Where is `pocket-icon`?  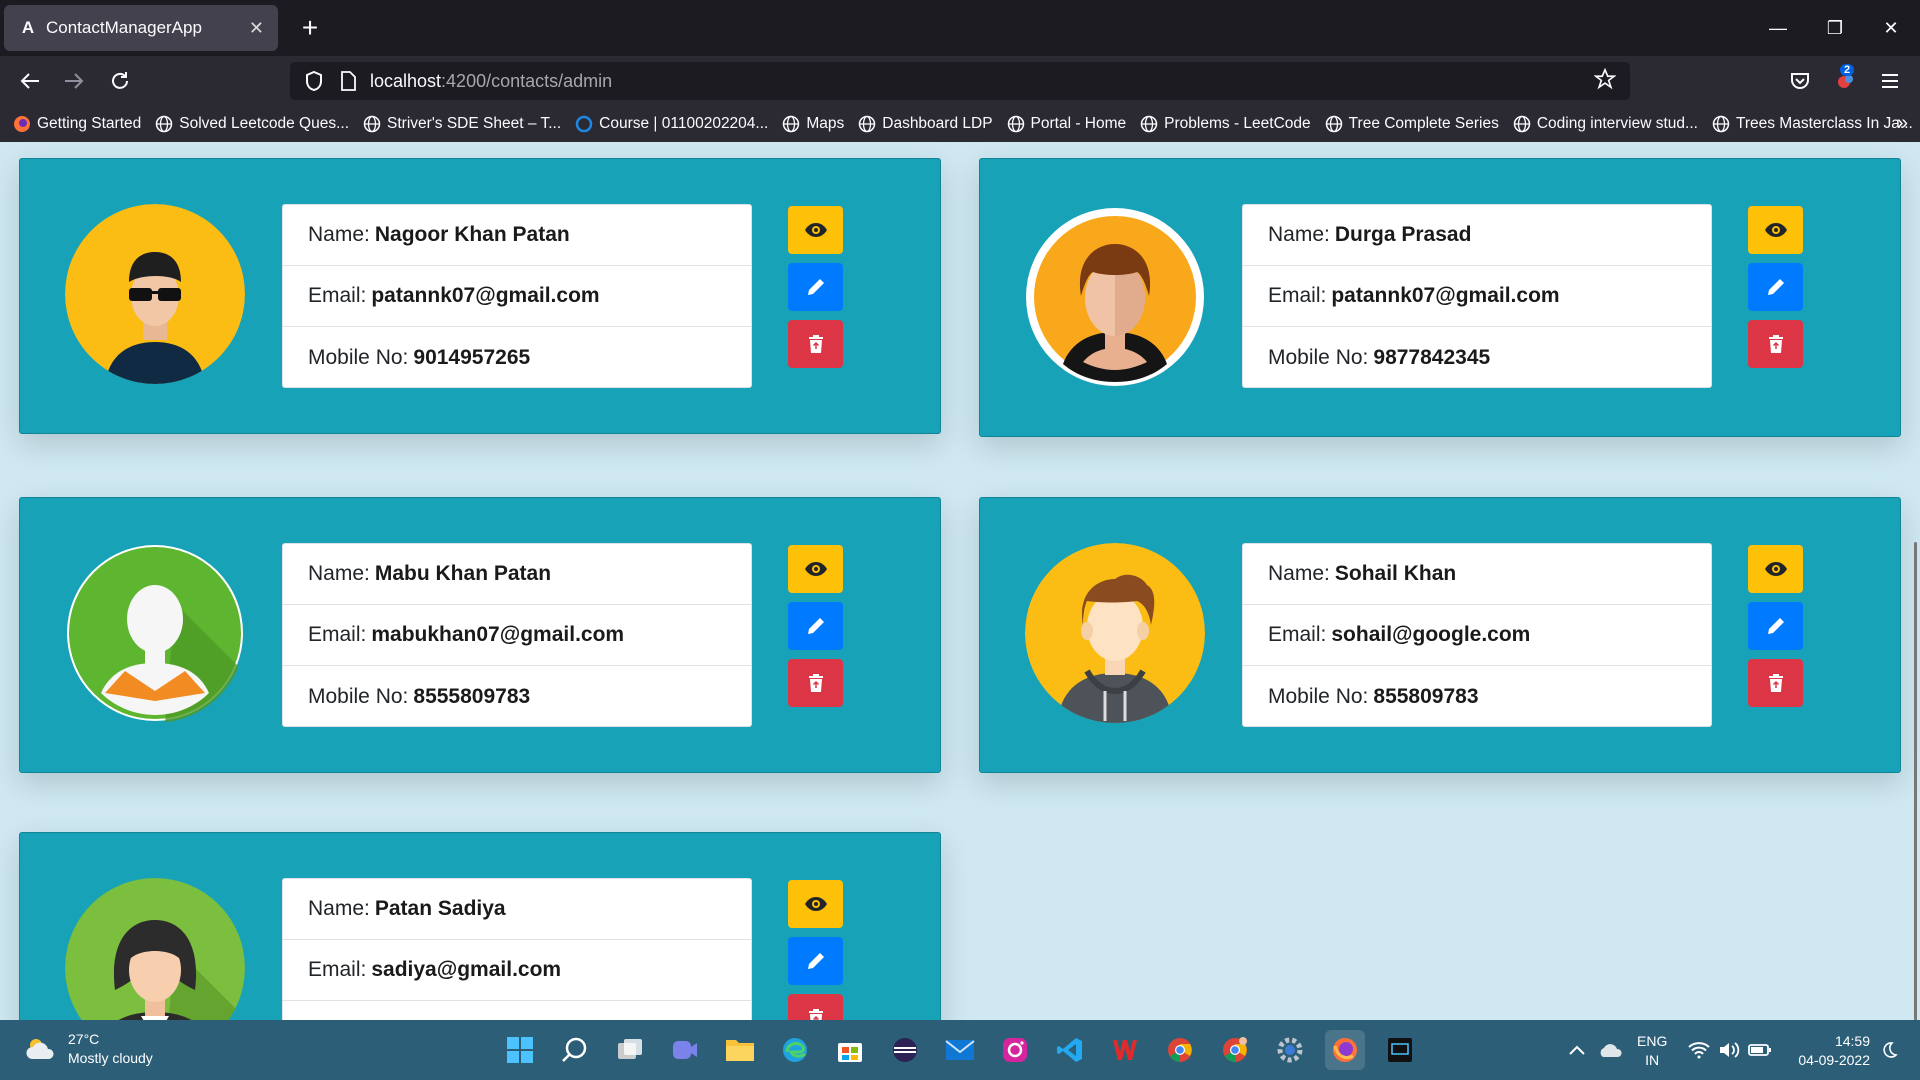 pocket-icon is located at coordinates (1800, 81).